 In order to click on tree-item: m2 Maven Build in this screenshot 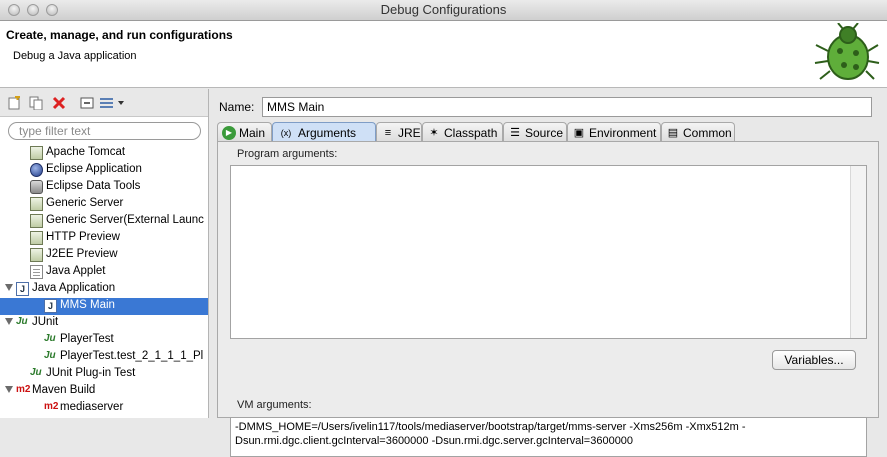, I will do `click(104, 391)`.